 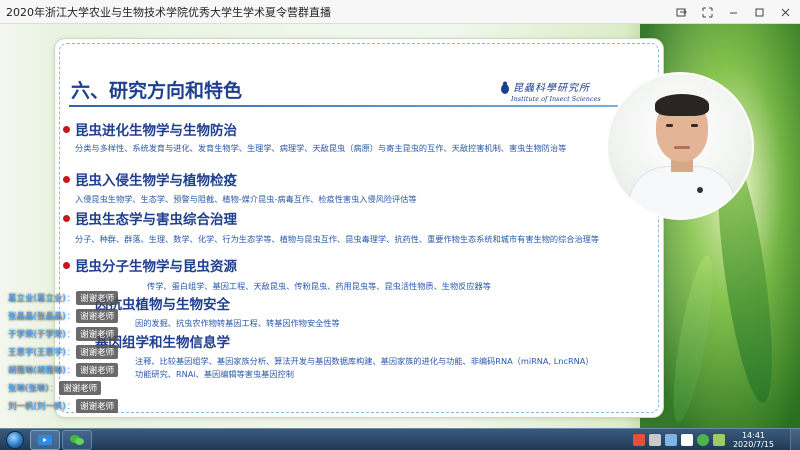 I want to click on system-clock: 14:41 2020/7/15, so click(x=753, y=440).